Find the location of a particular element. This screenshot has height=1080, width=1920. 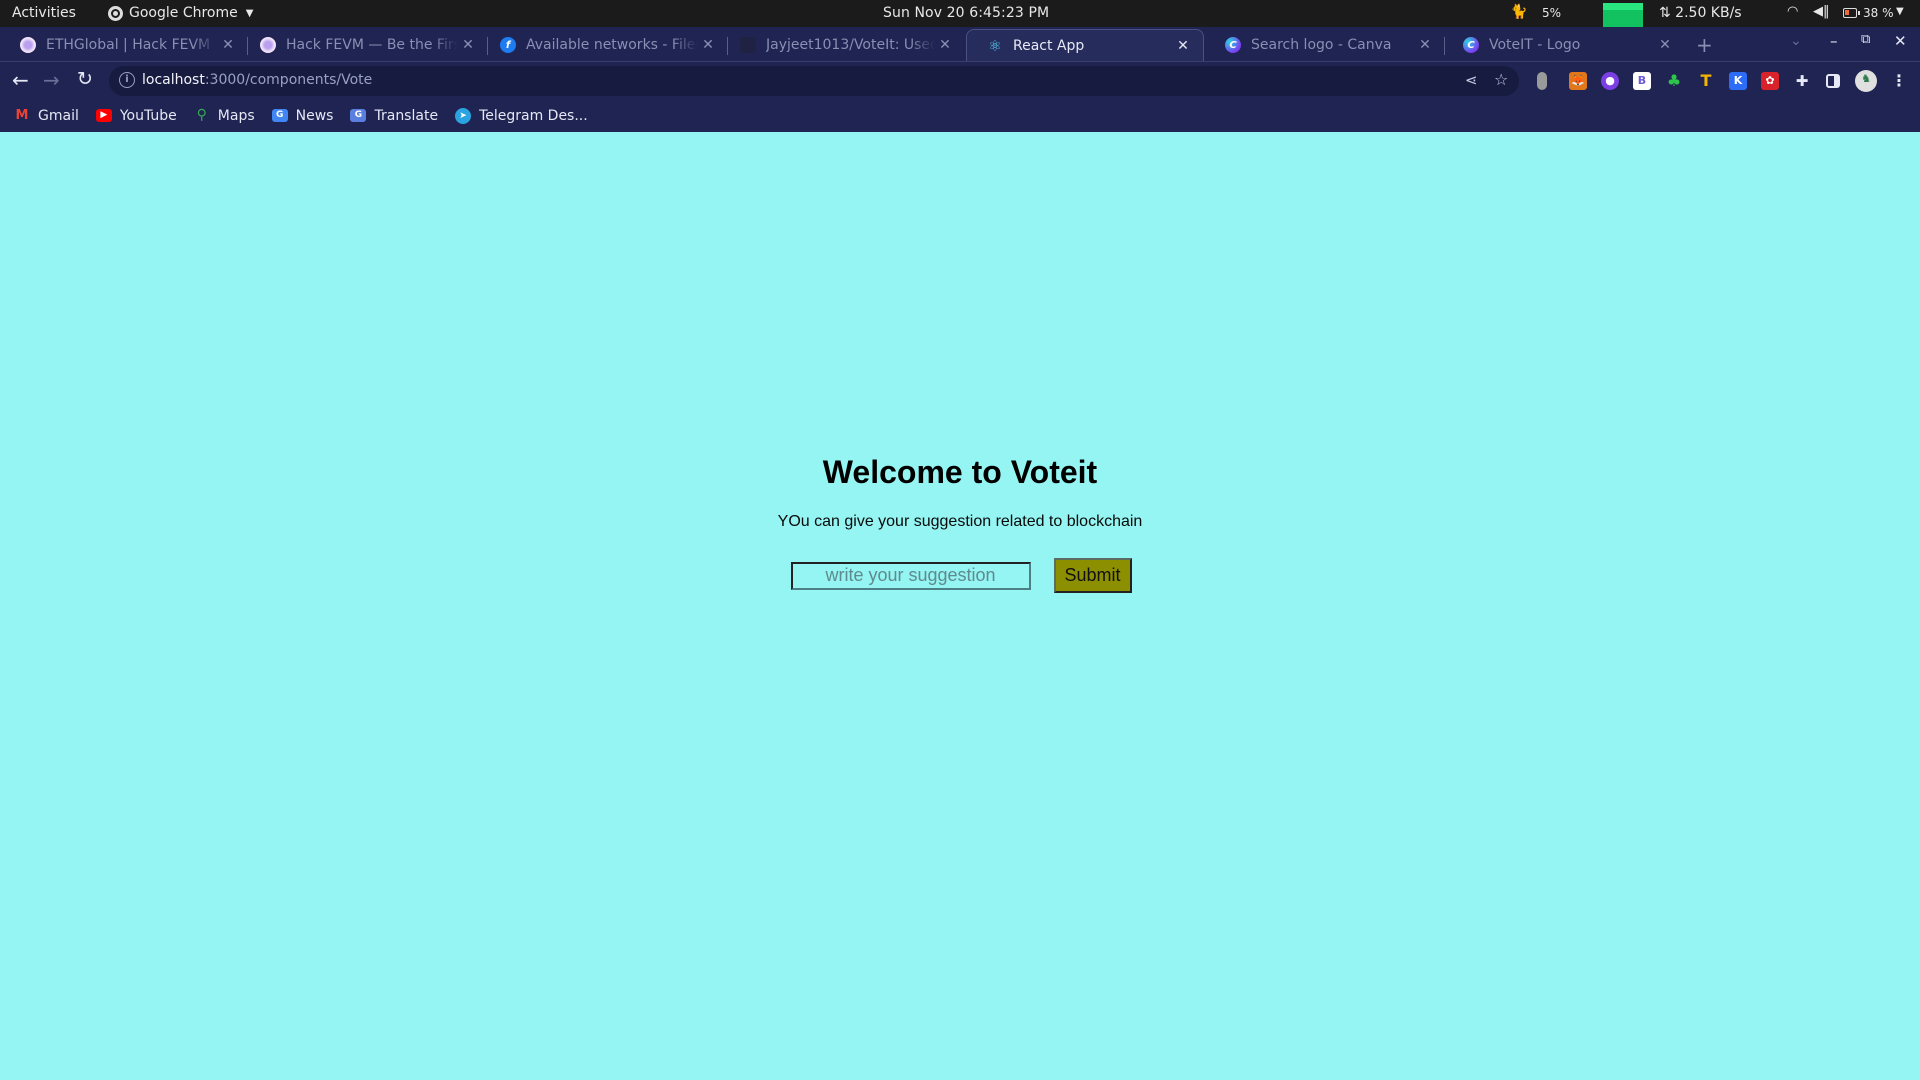

metamask-icon: 🦊 is located at coordinates (1578, 81).